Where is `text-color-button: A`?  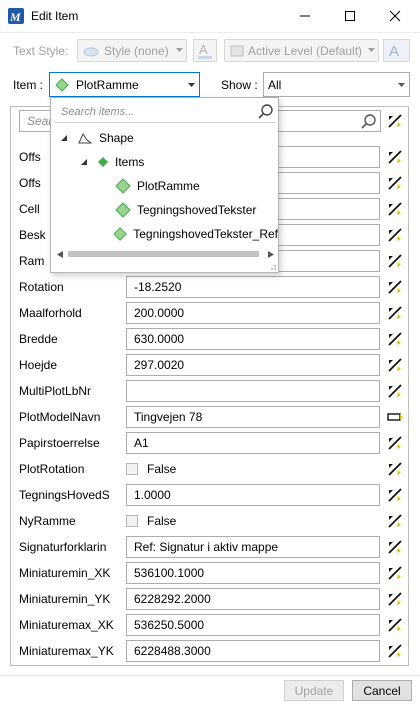 text-color-button: A is located at coordinates (205, 50).